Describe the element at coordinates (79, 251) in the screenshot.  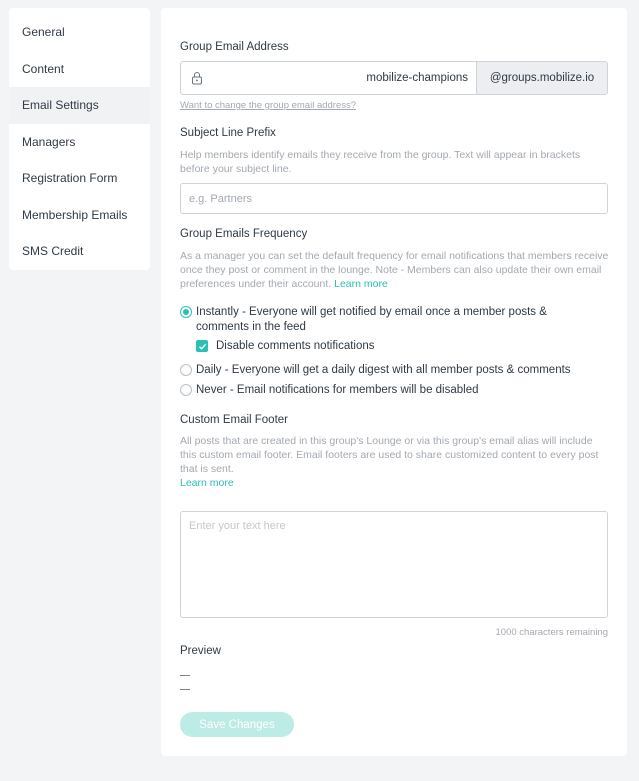
I see `sidebar-item-sms-credit: SMS Credit` at that location.